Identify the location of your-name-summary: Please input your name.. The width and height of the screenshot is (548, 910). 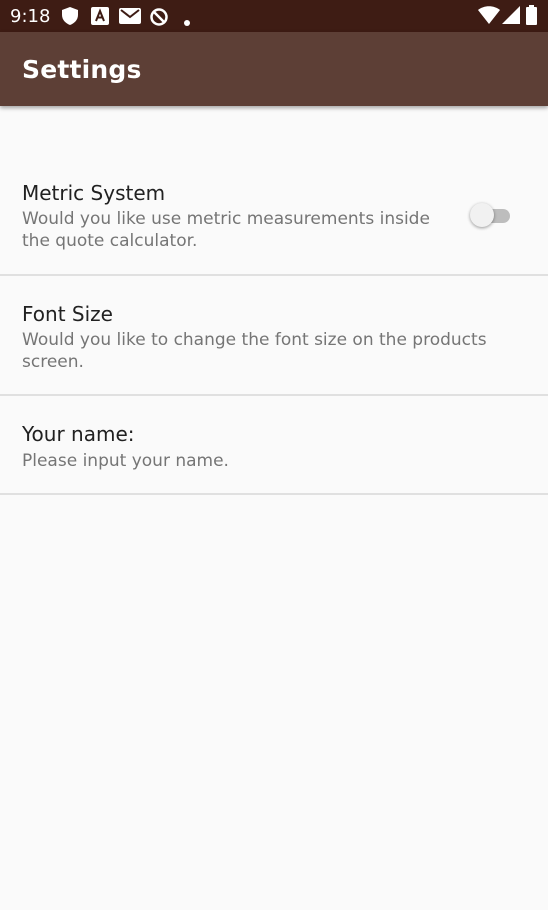
(125, 461).